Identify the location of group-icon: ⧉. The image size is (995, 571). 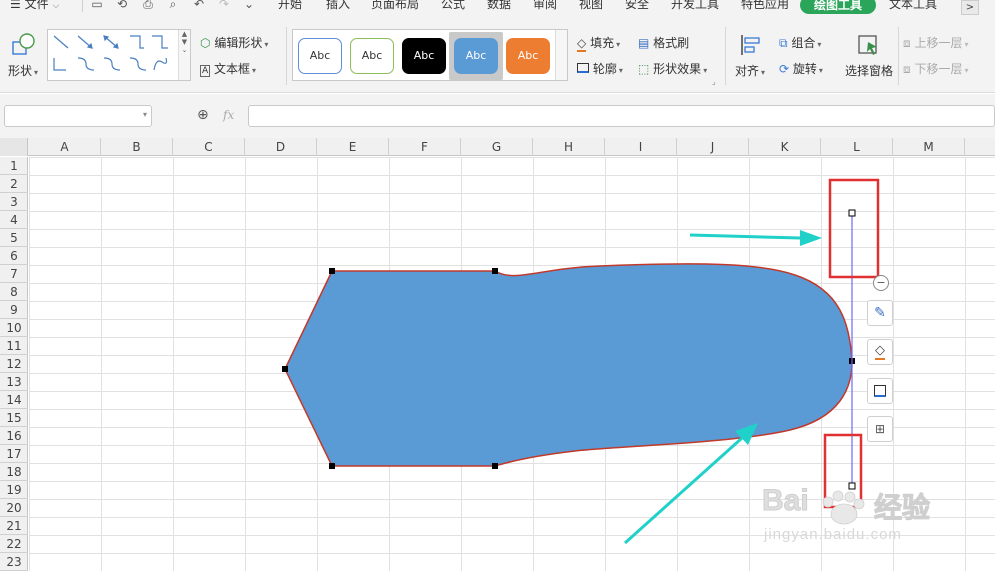
(783, 43).